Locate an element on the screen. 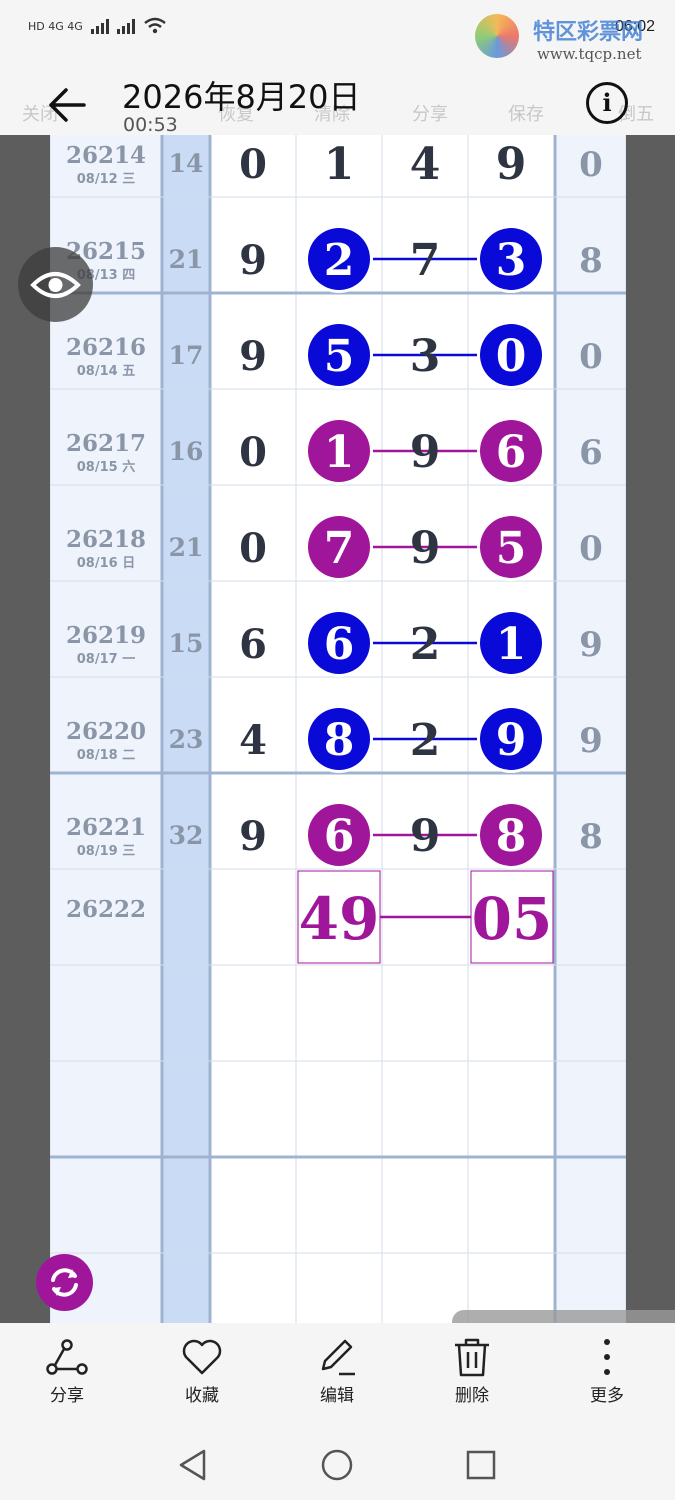 Image resolution: width=675 pixels, height=1500 pixels. system-nav-bar is located at coordinates (337, 1459).